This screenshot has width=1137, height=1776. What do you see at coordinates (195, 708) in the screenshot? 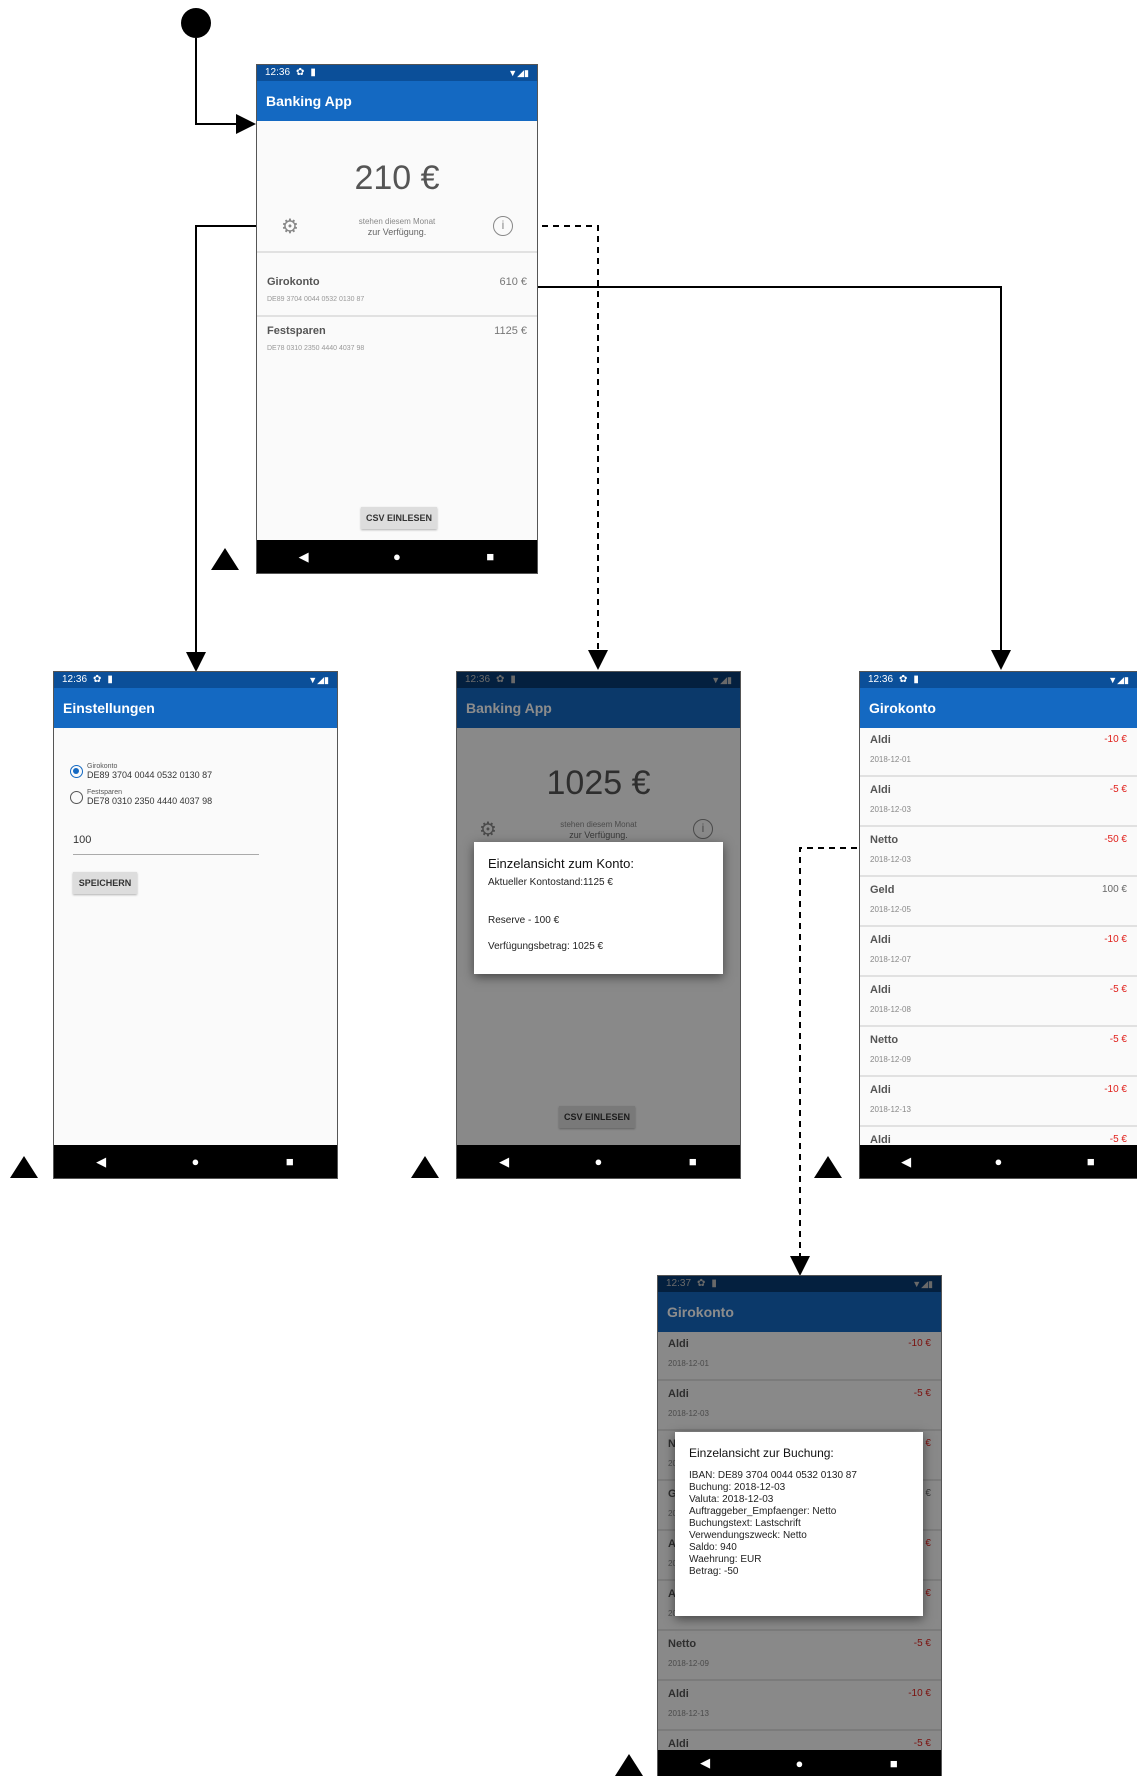
I see `settings-title: Einstellungen` at bounding box center [195, 708].